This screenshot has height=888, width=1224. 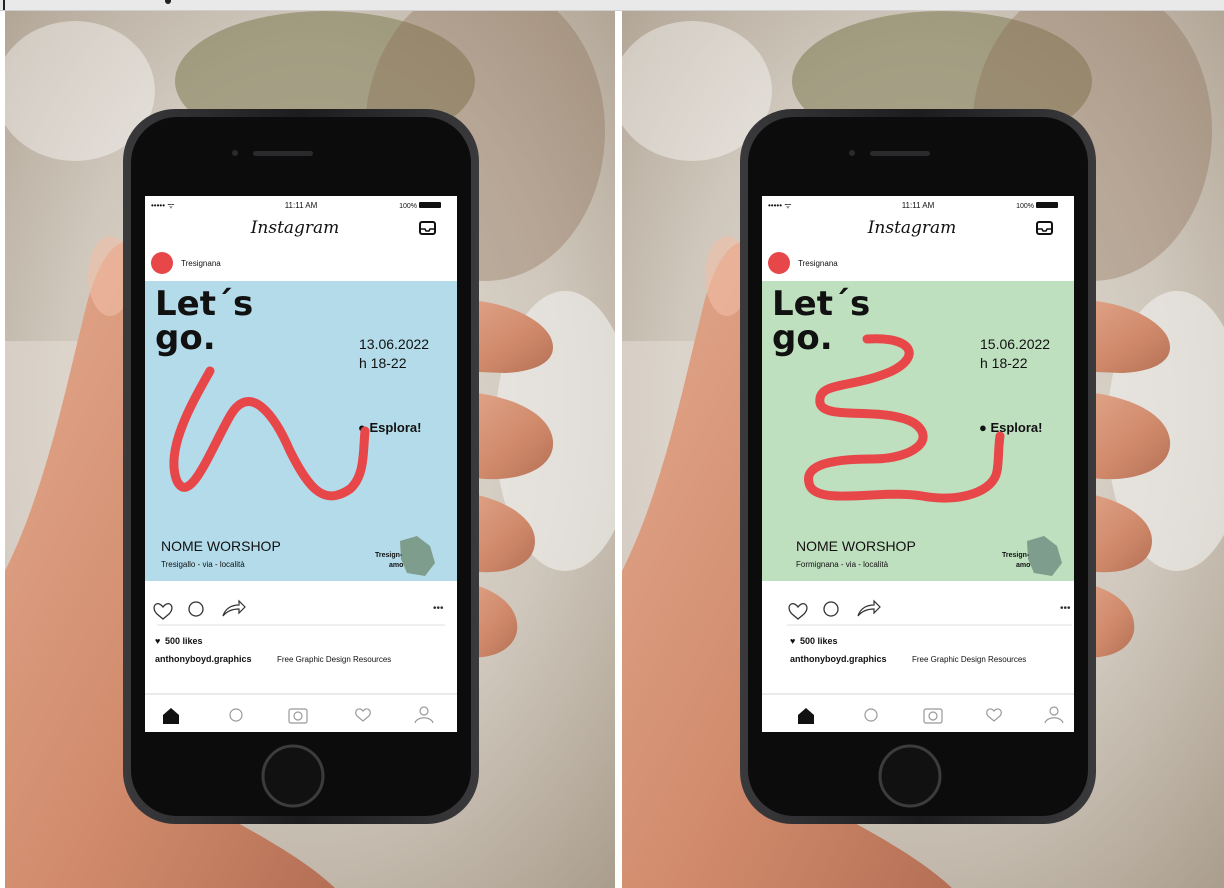 I want to click on post-date: 15.06.2022, so click(x=1015, y=344).